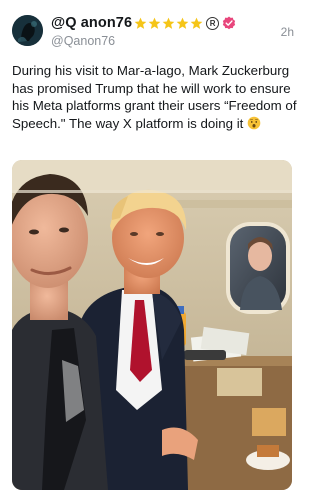 This screenshot has width=320, height=500. Describe the element at coordinates (27, 30) in the screenshot. I see `avatar` at that location.